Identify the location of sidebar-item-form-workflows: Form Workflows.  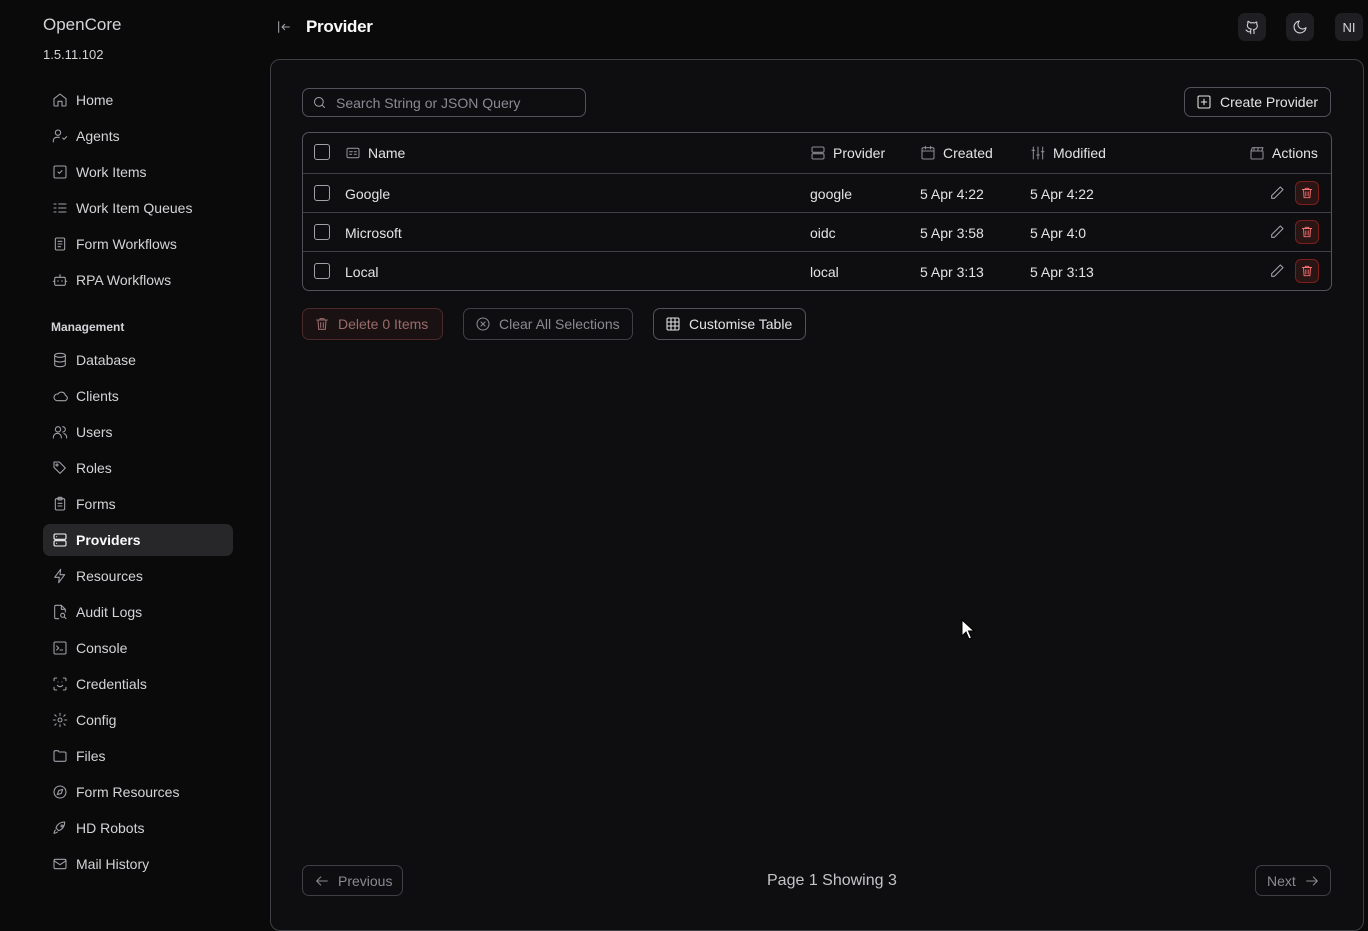
(138, 244).